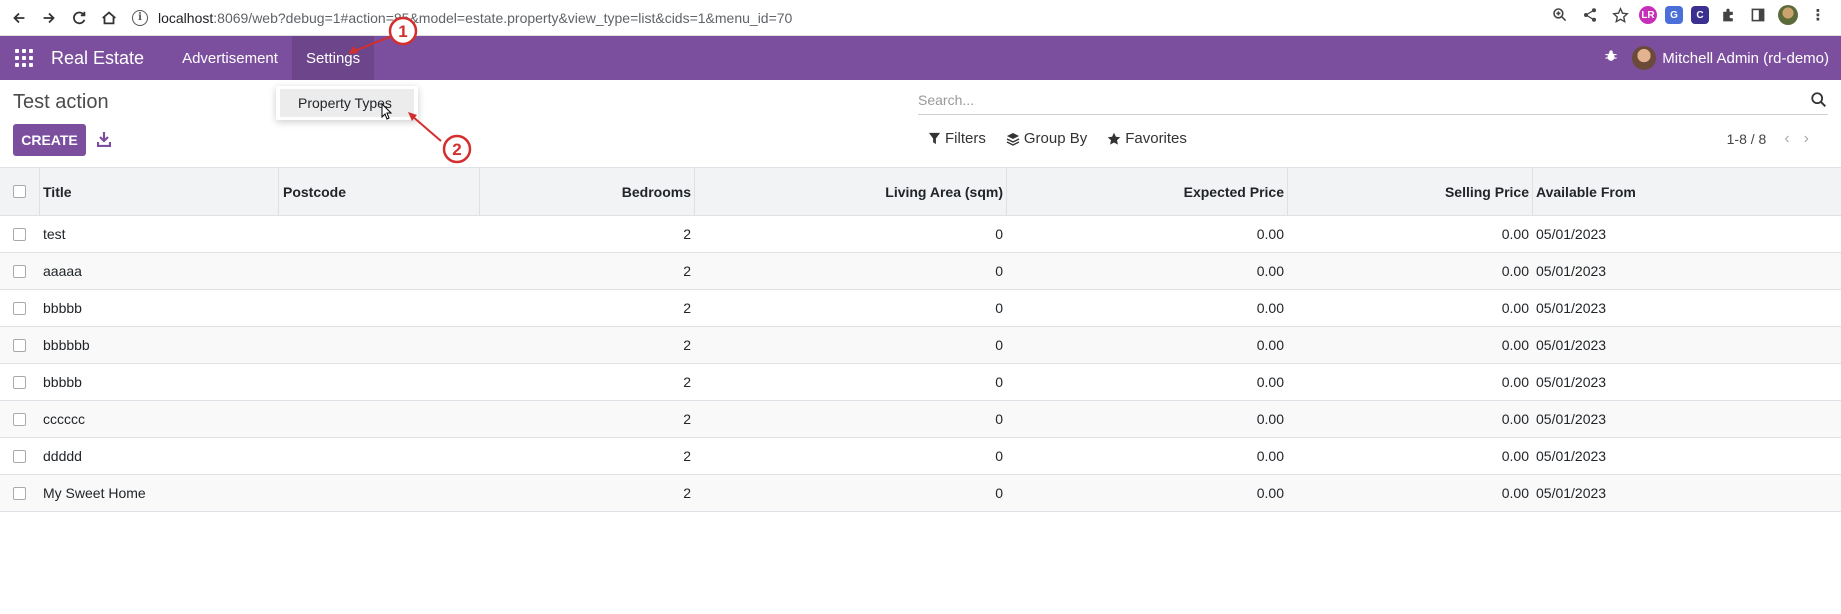 The image size is (1841, 614). I want to click on apps-grid-icon, so click(24, 58).